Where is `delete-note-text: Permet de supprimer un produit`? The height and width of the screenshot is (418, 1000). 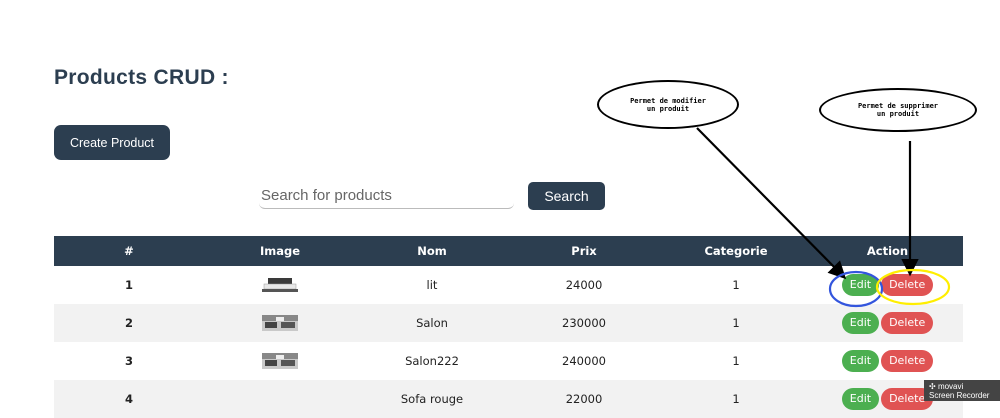
delete-note-text: Permet de supprimer un produit is located at coordinates (898, 110).